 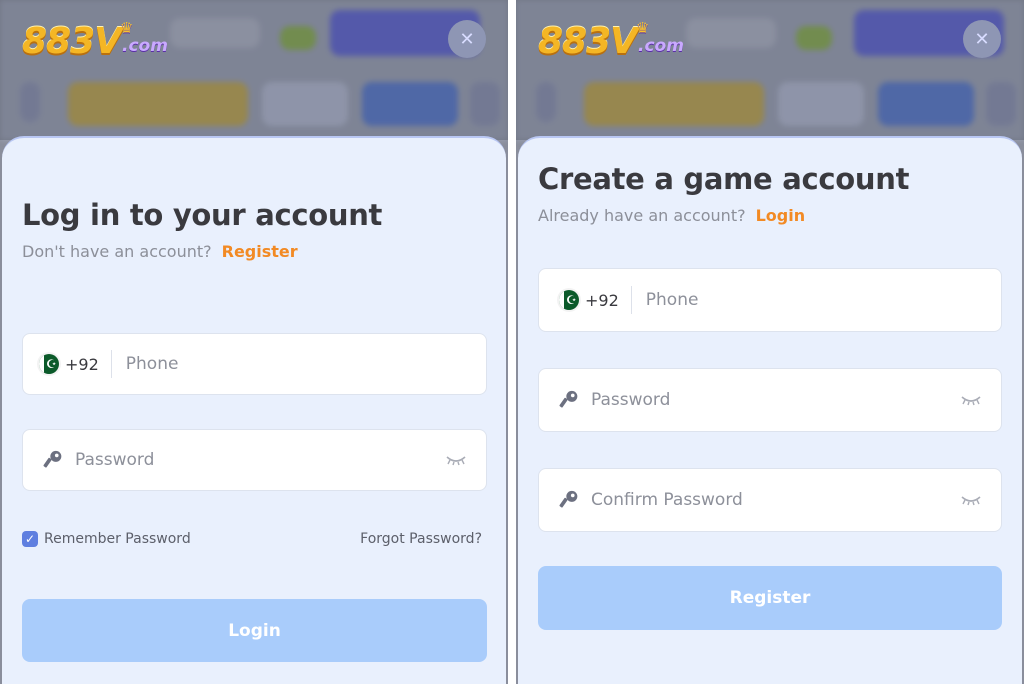 I want to click on remember-password: ✓ Remember Password, so click(x=106, y=539).